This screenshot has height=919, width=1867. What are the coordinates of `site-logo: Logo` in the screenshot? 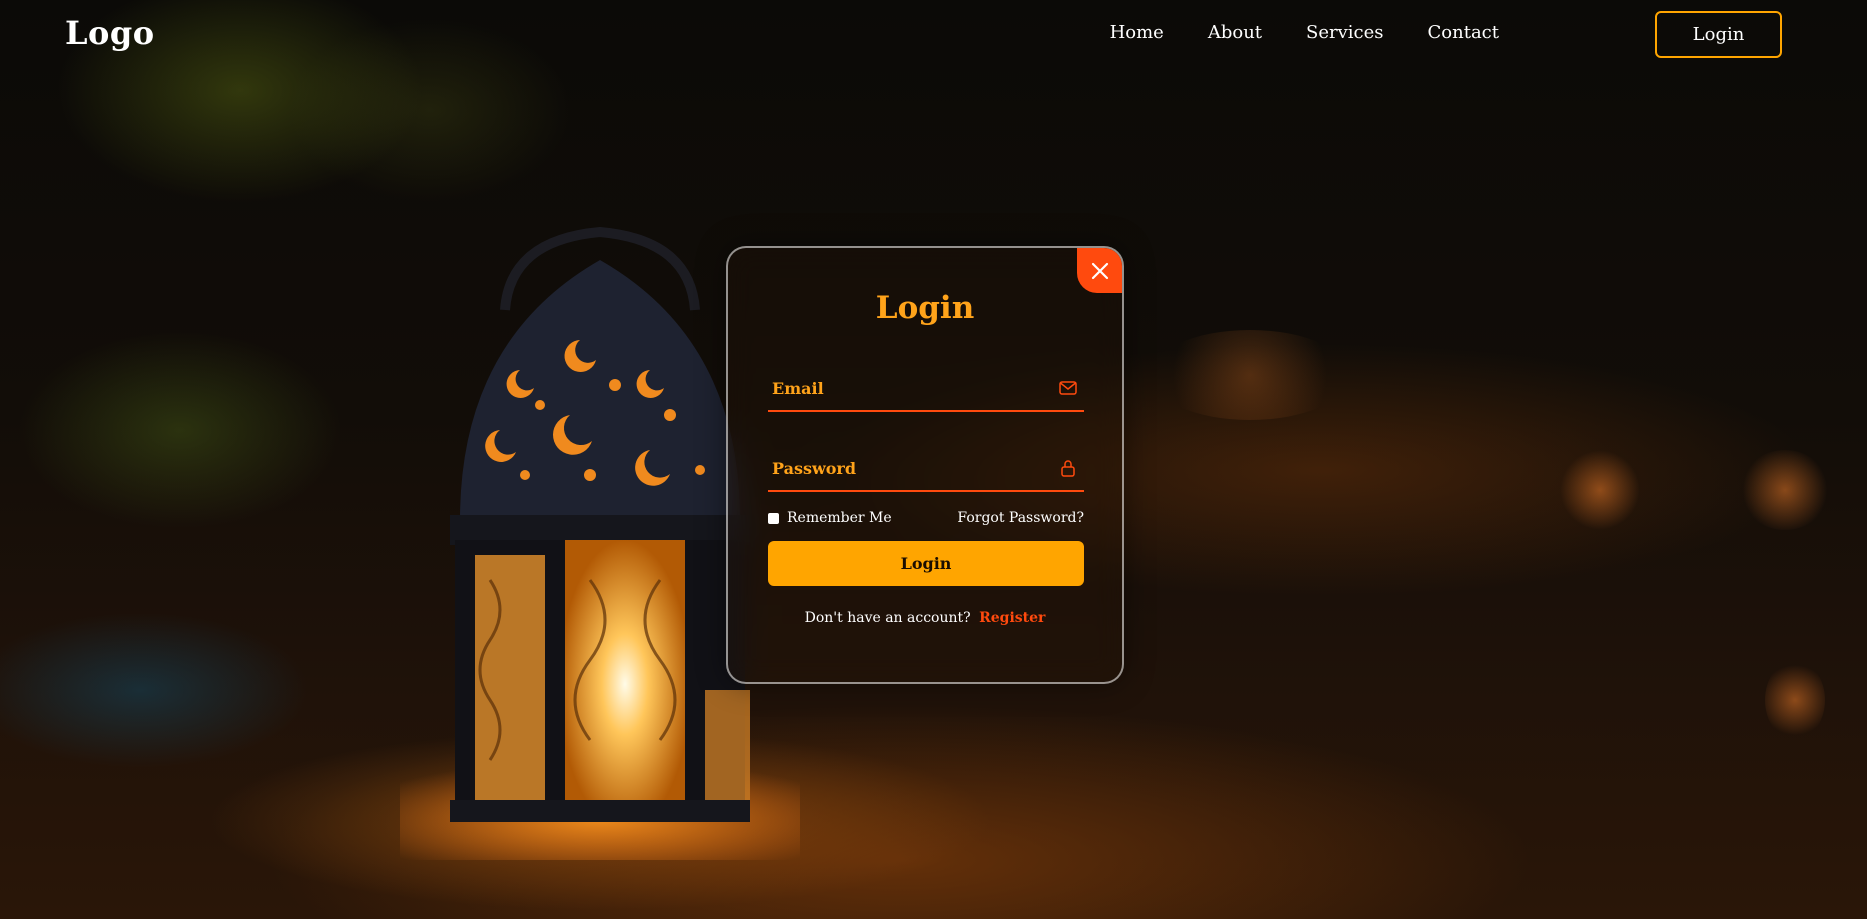 It's located at (110, 33).